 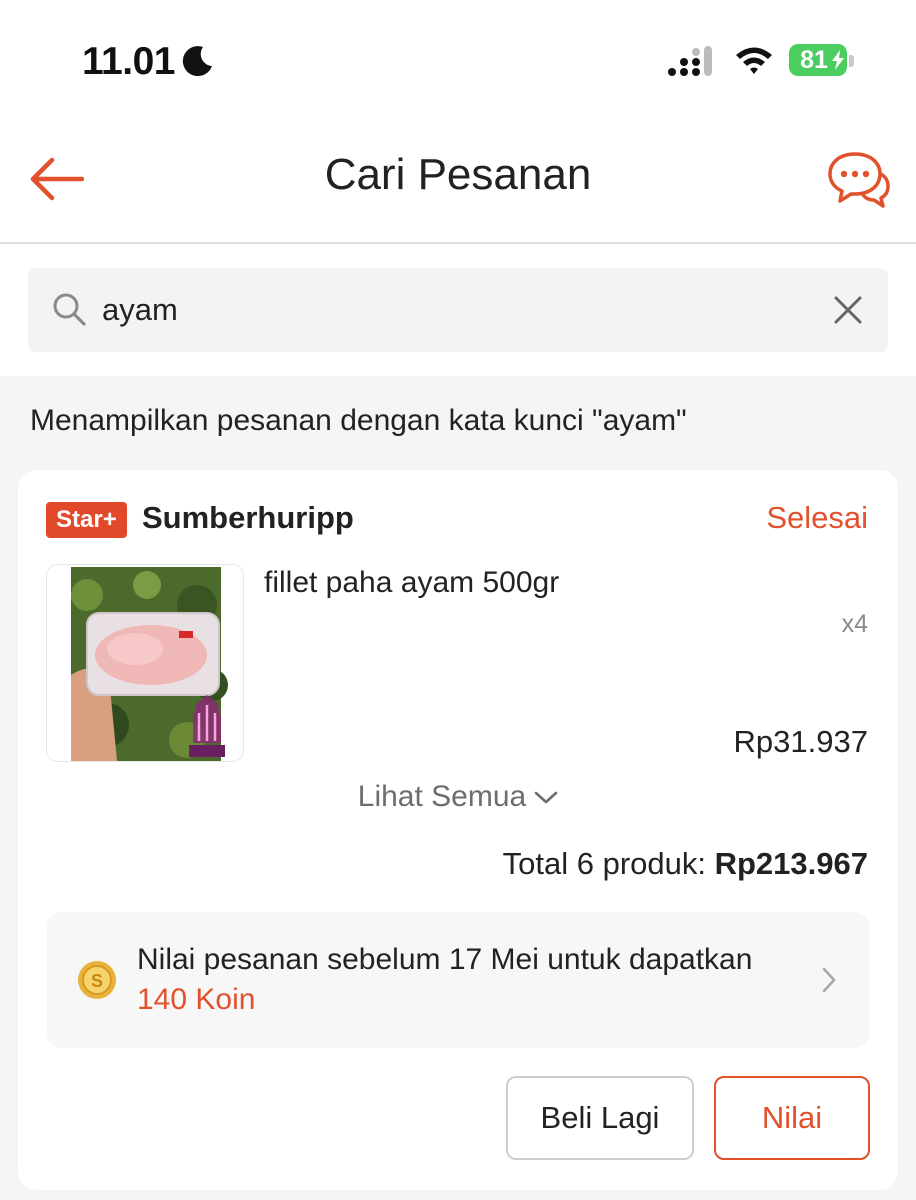 I want to click on product-price: Rp31.937, so click(x=800, y=741).